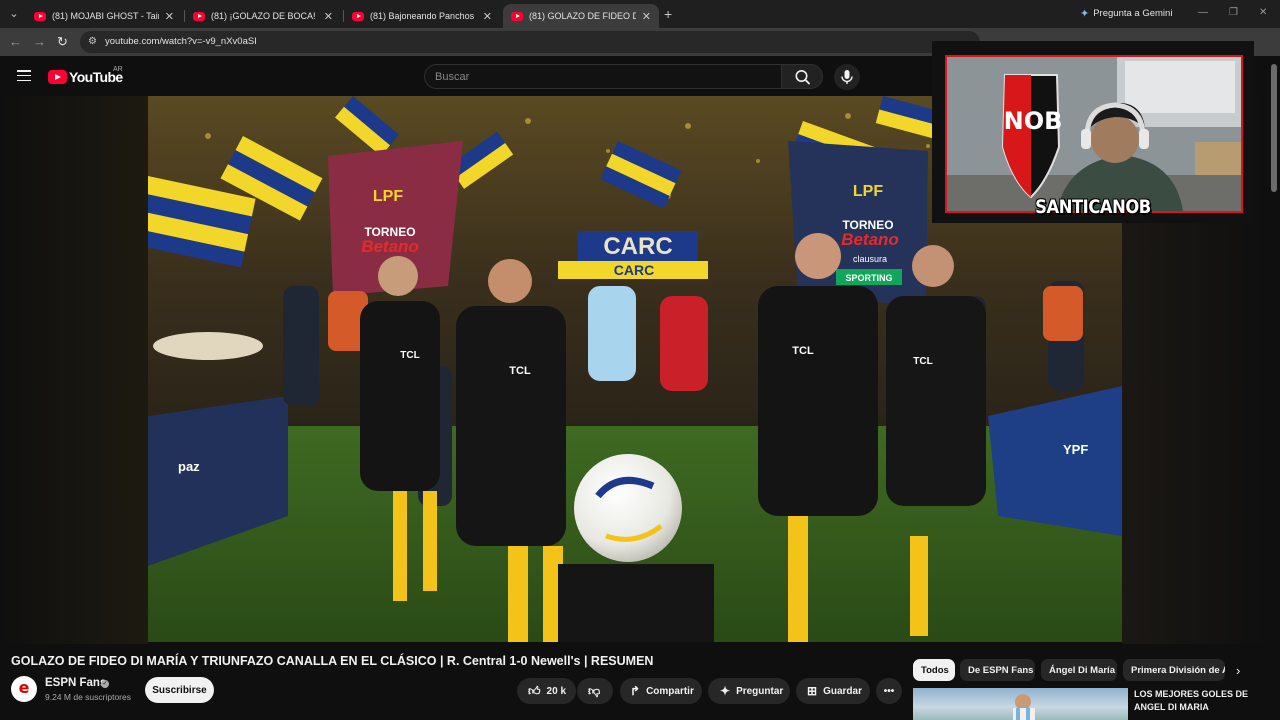 The height and width of the screenshot is (720, 1280). What do you see at coordinates (1033, 121) in the screenshot?
I see `shield-nob: NOB` at bounding box center [1033, 121].